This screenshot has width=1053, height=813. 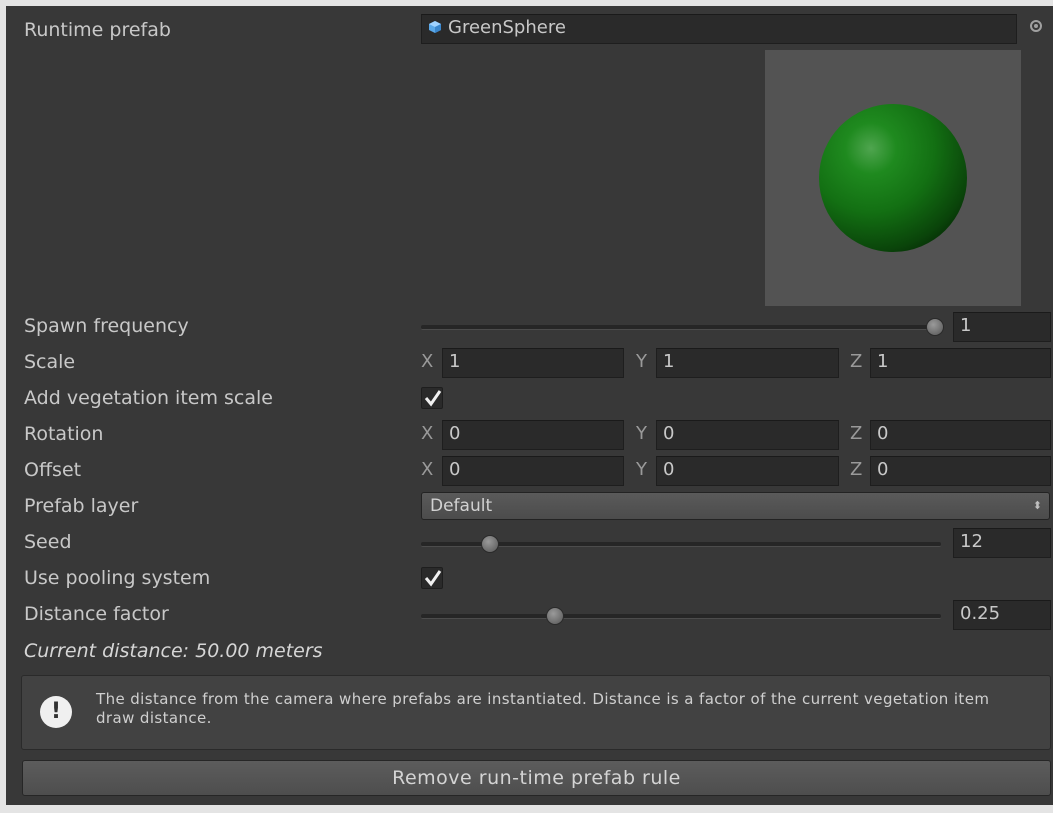 I want to click on prefab-preview, so click(x=893, y=178).